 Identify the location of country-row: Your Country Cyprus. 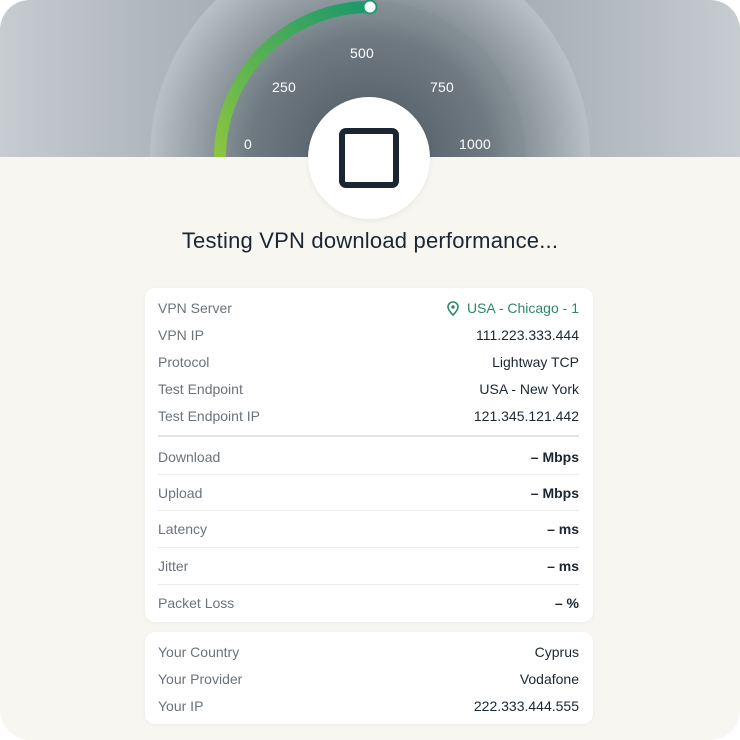
(368, 652).